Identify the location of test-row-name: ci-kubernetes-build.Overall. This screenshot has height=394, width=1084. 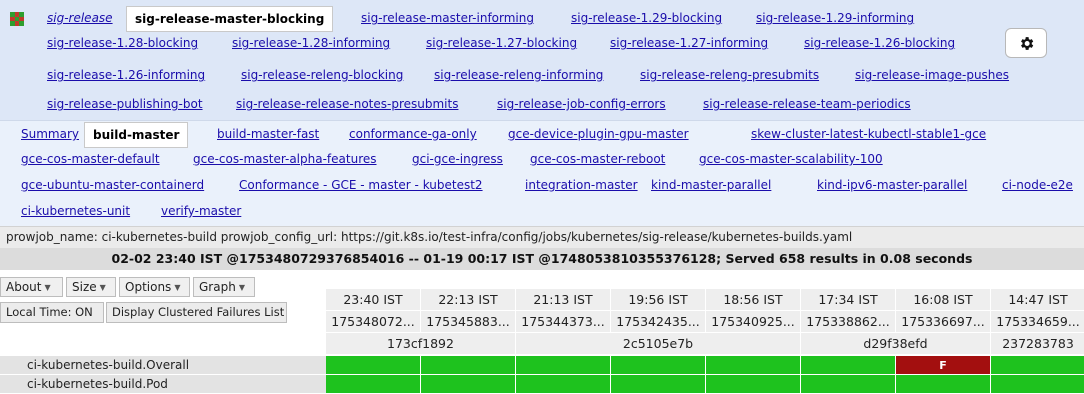
(163, 365).